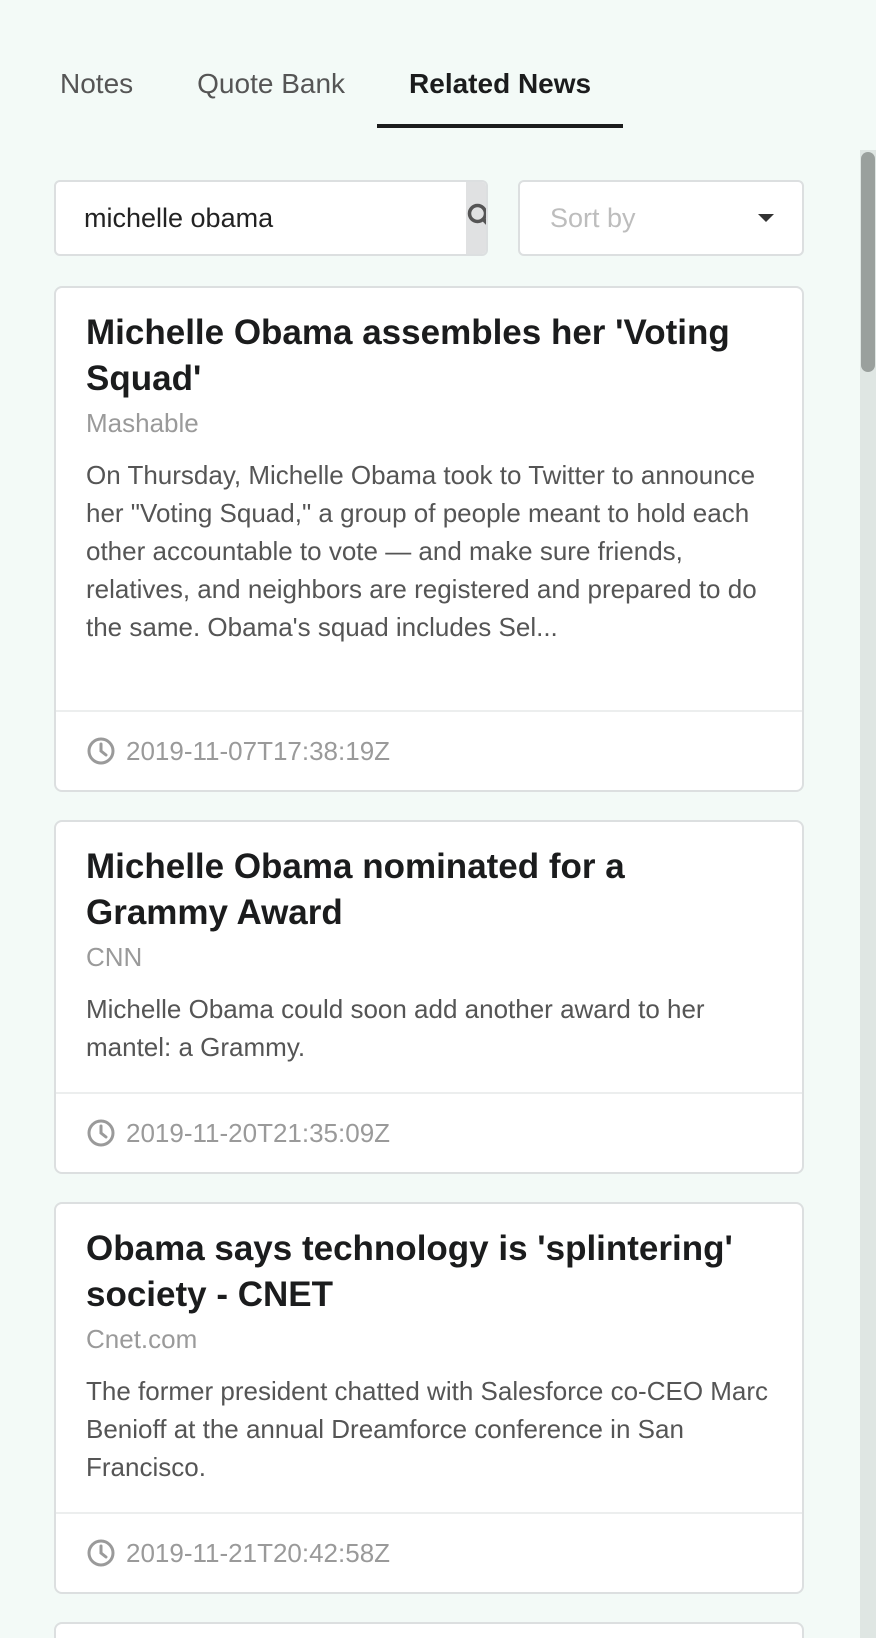 This screenshot has width=876, height=1638. Describe the element at coordinates (261, 218) in the screenshot. I see `search-input` at that location.